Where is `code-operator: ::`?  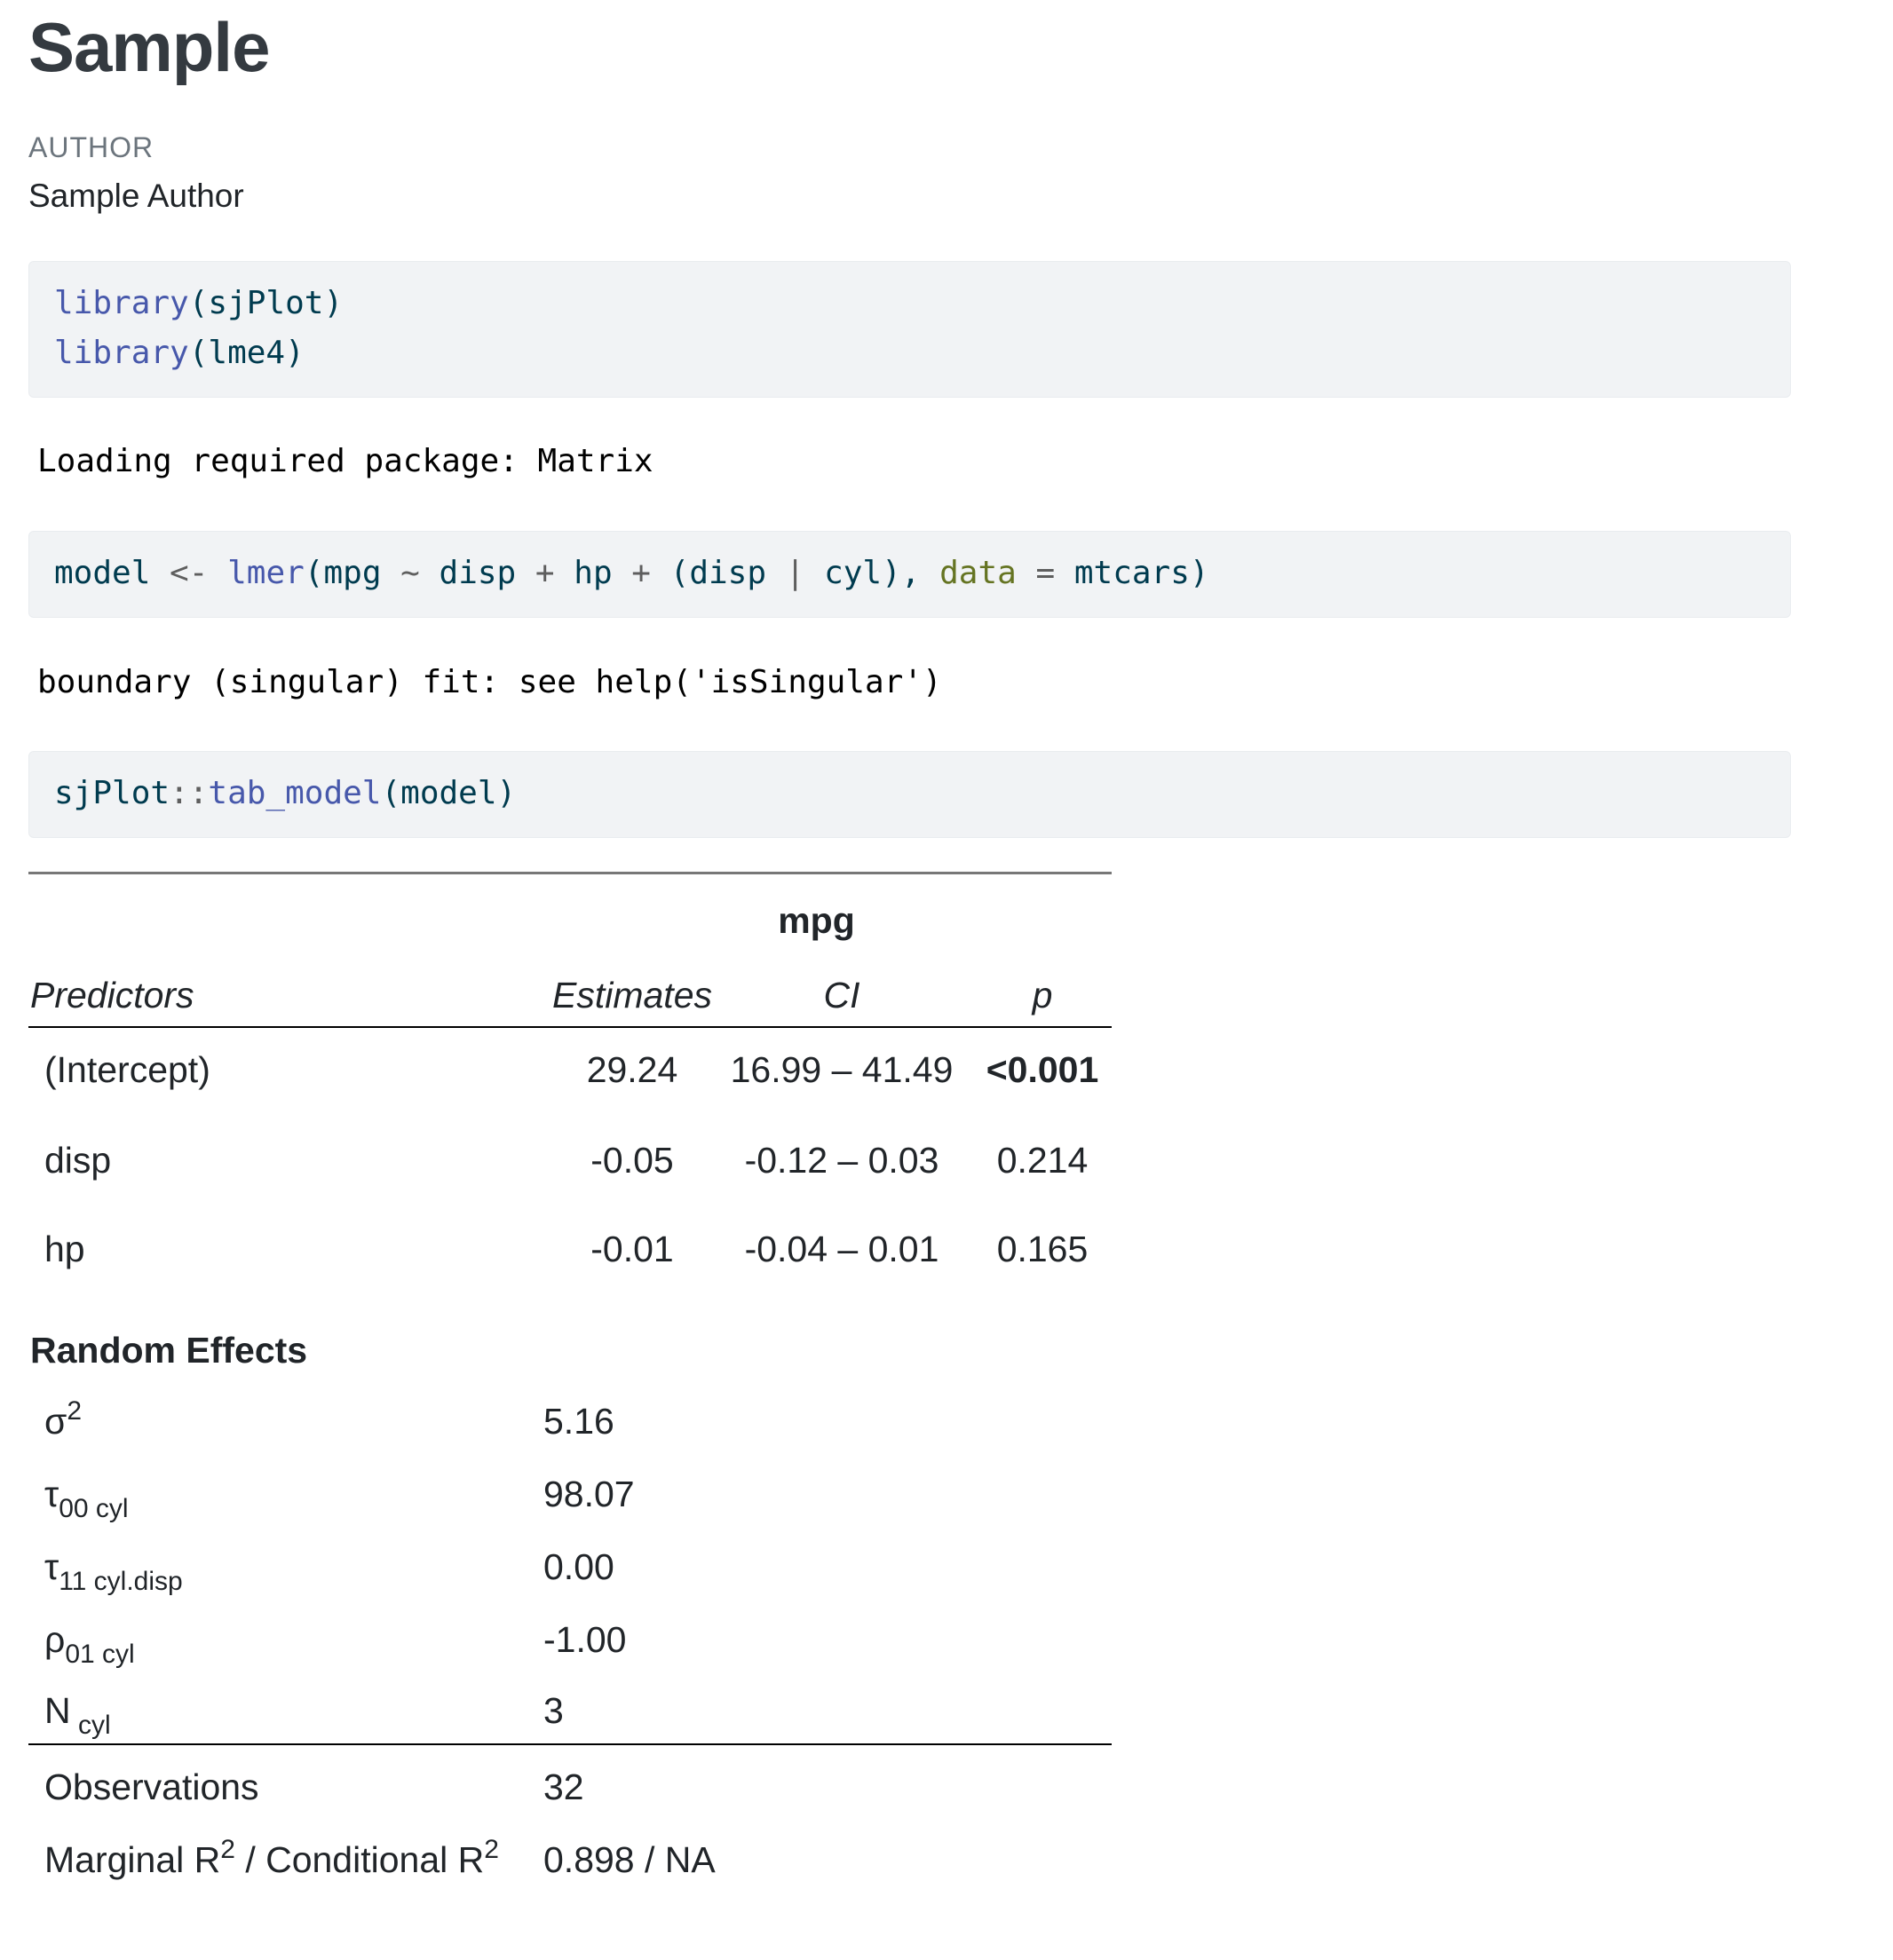 code-operator: :: is located at coordinates (189, 793).